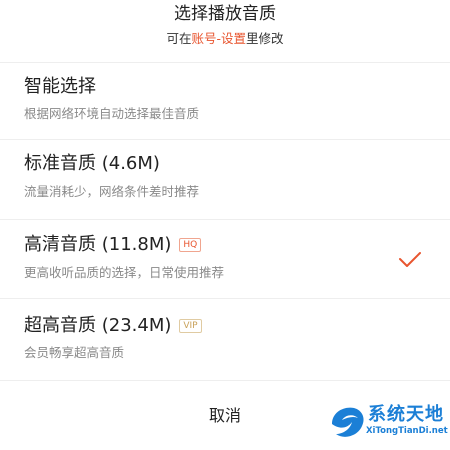 The width and height of the screenshot is (450, 450). Describe the element at coordinates (112, 191) in the screenshot. I see `option-description: 流量消耗少，网络条件差时推荐` at that location.